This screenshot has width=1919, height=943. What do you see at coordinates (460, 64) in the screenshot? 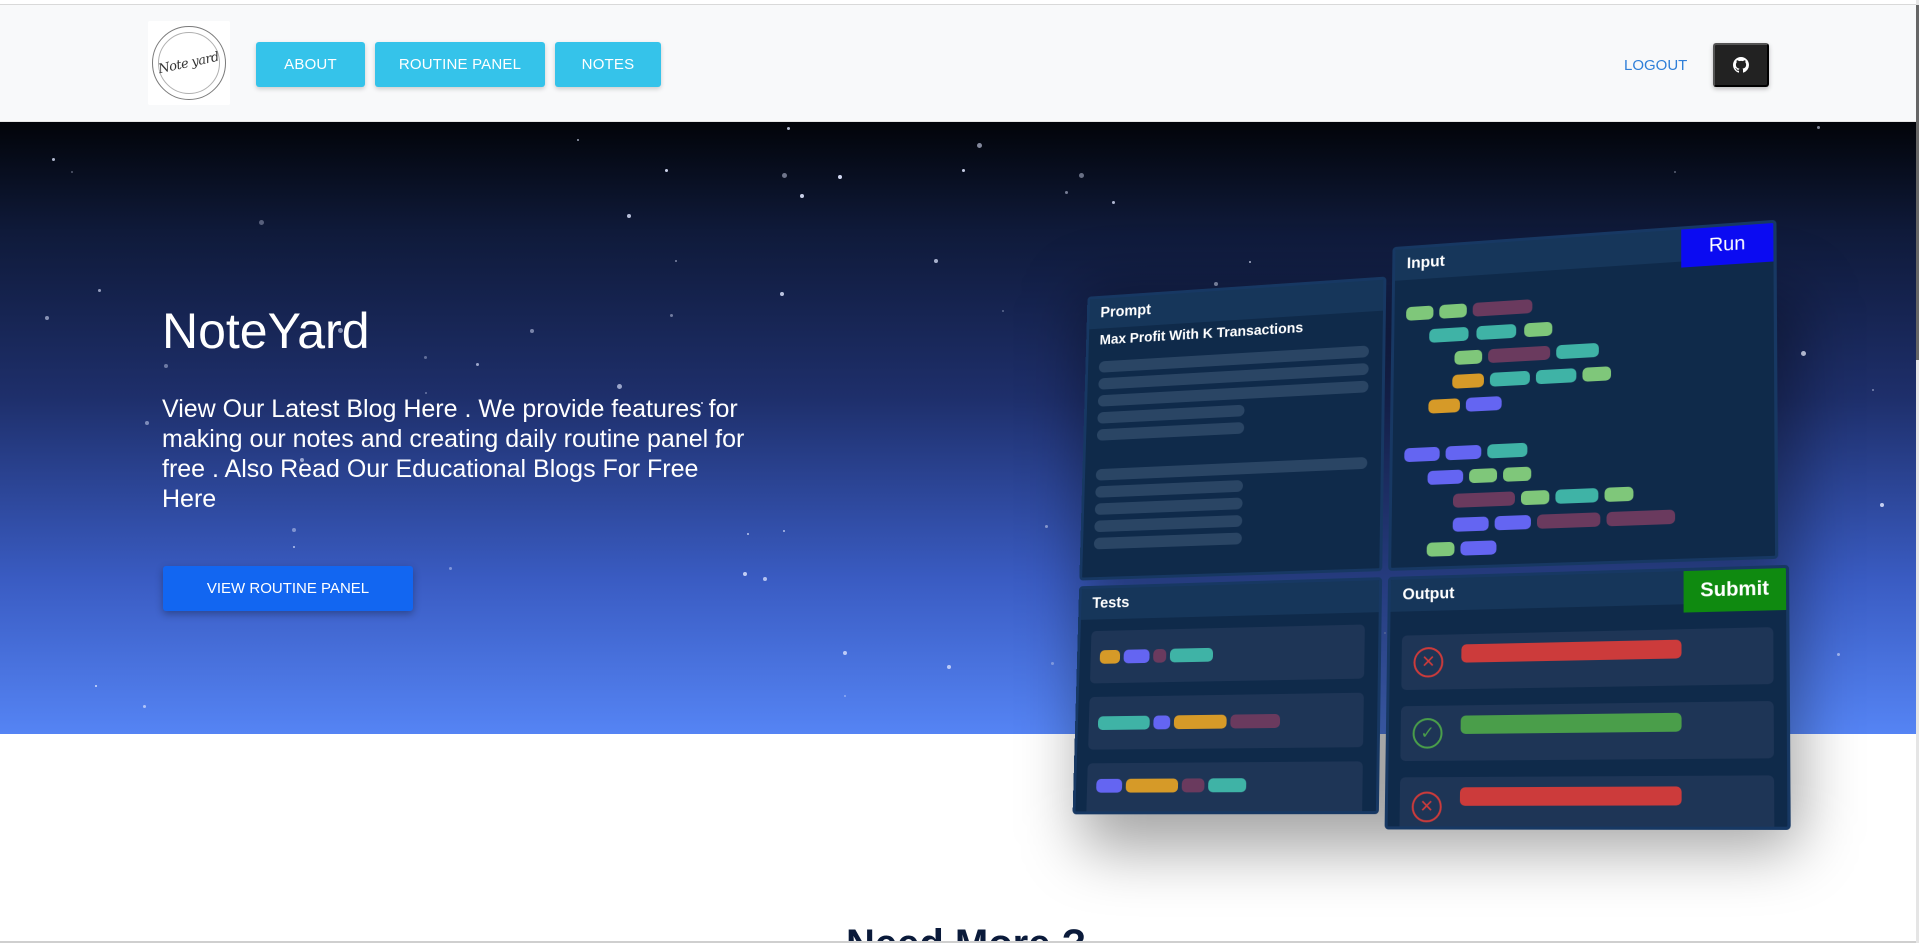
I see `nav-routine-panel-button: ROUTINE PANEL` at bounding box center [460, 64].